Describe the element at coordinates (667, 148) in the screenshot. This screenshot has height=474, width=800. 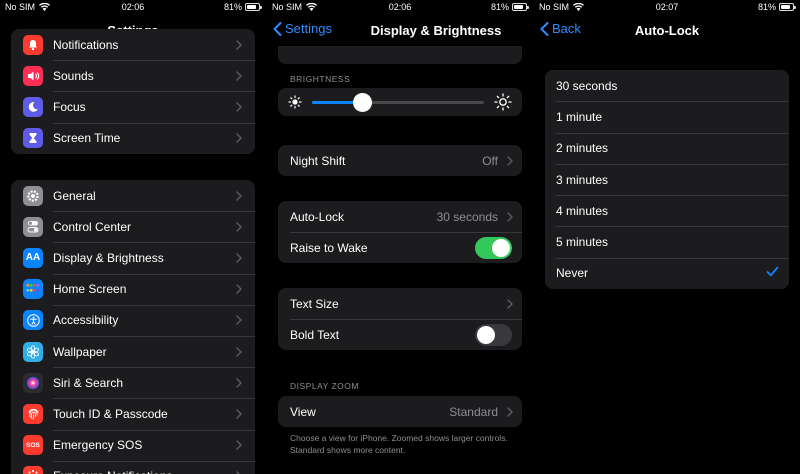
I see `autolock-option-2-minutes: 2 minutes` at that location.